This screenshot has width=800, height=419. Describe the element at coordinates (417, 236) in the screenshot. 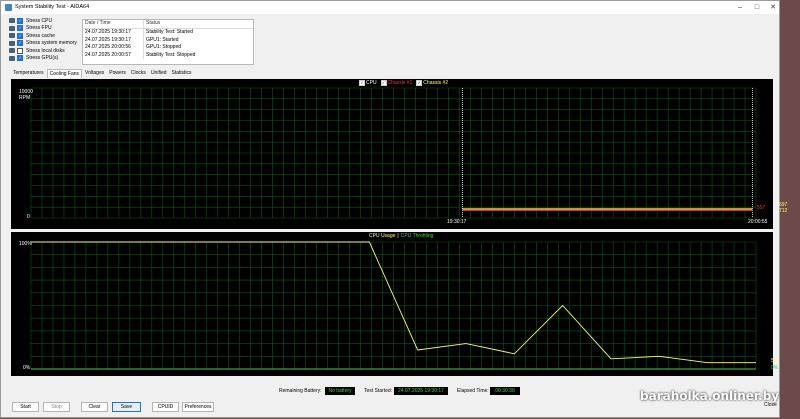

I see `legend-cpu-throttling: CPU Throttling` at that location.